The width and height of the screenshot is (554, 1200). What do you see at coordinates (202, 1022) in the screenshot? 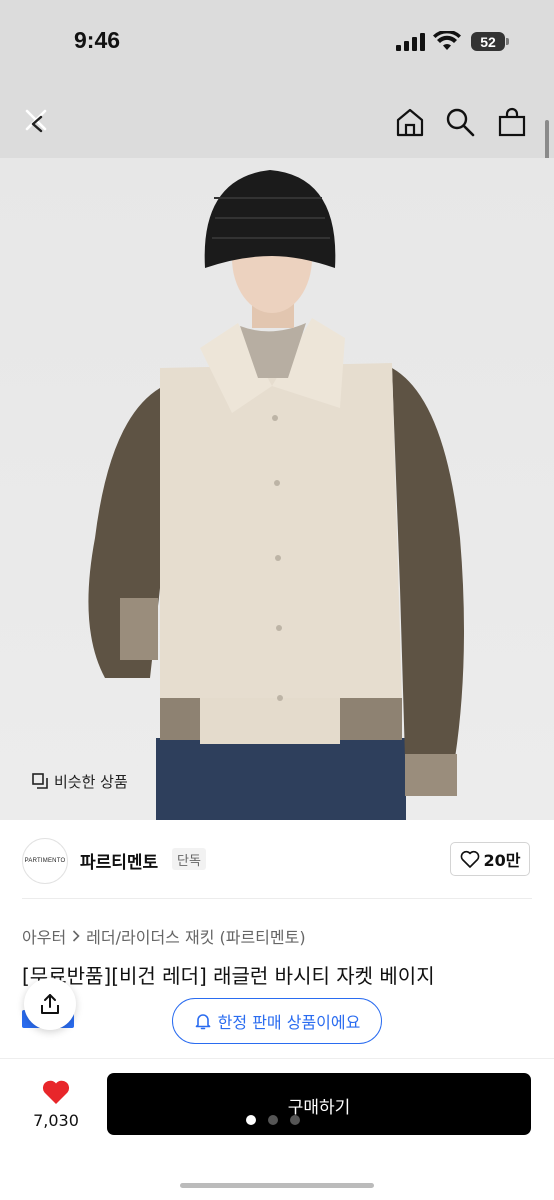
I see `bell-icon` at bounding box center [202, 1022].